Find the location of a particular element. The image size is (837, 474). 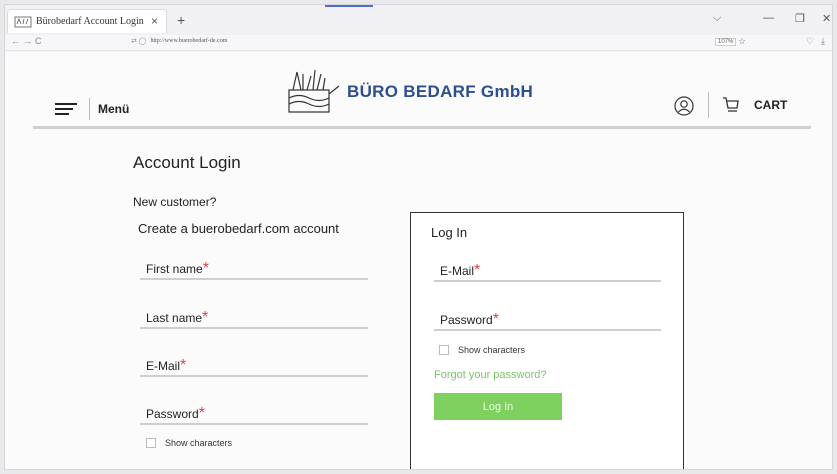

login-title: Log In is located at coordinates (449, 232).